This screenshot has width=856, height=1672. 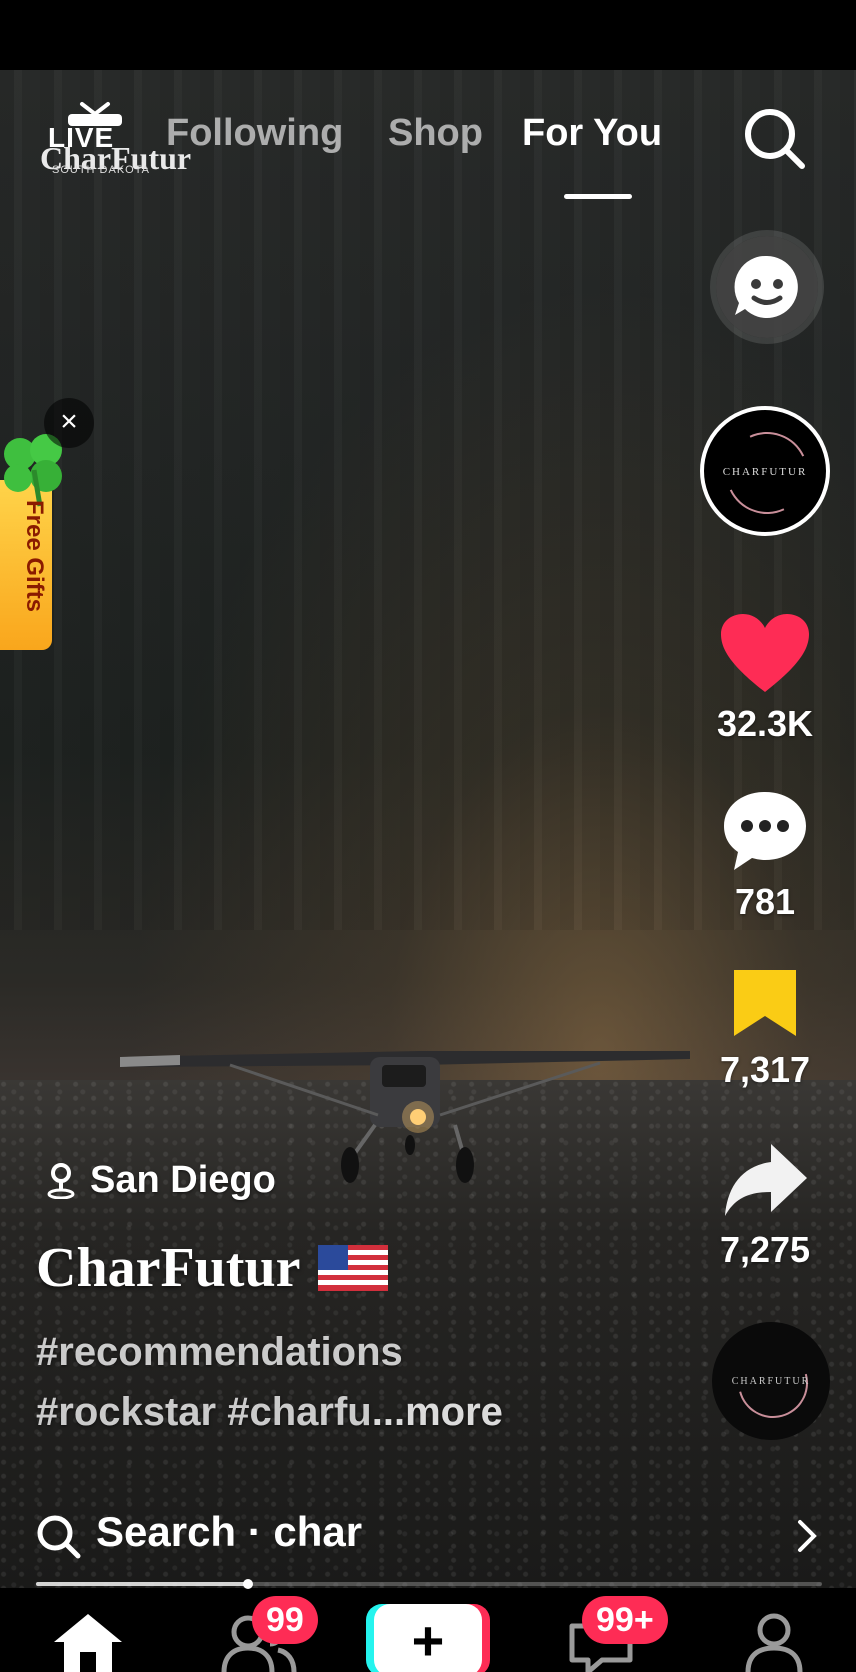 I want to click on nav-home, so click(x=88, y=1641).